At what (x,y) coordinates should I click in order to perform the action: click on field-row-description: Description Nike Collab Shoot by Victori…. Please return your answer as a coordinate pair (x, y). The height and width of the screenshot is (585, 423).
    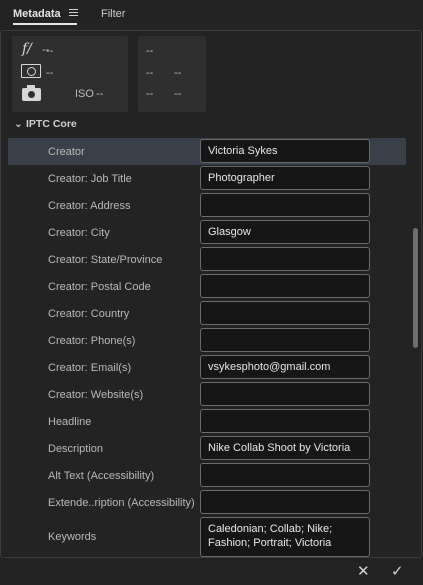
    Looking at the image, I should click on (207, 448).